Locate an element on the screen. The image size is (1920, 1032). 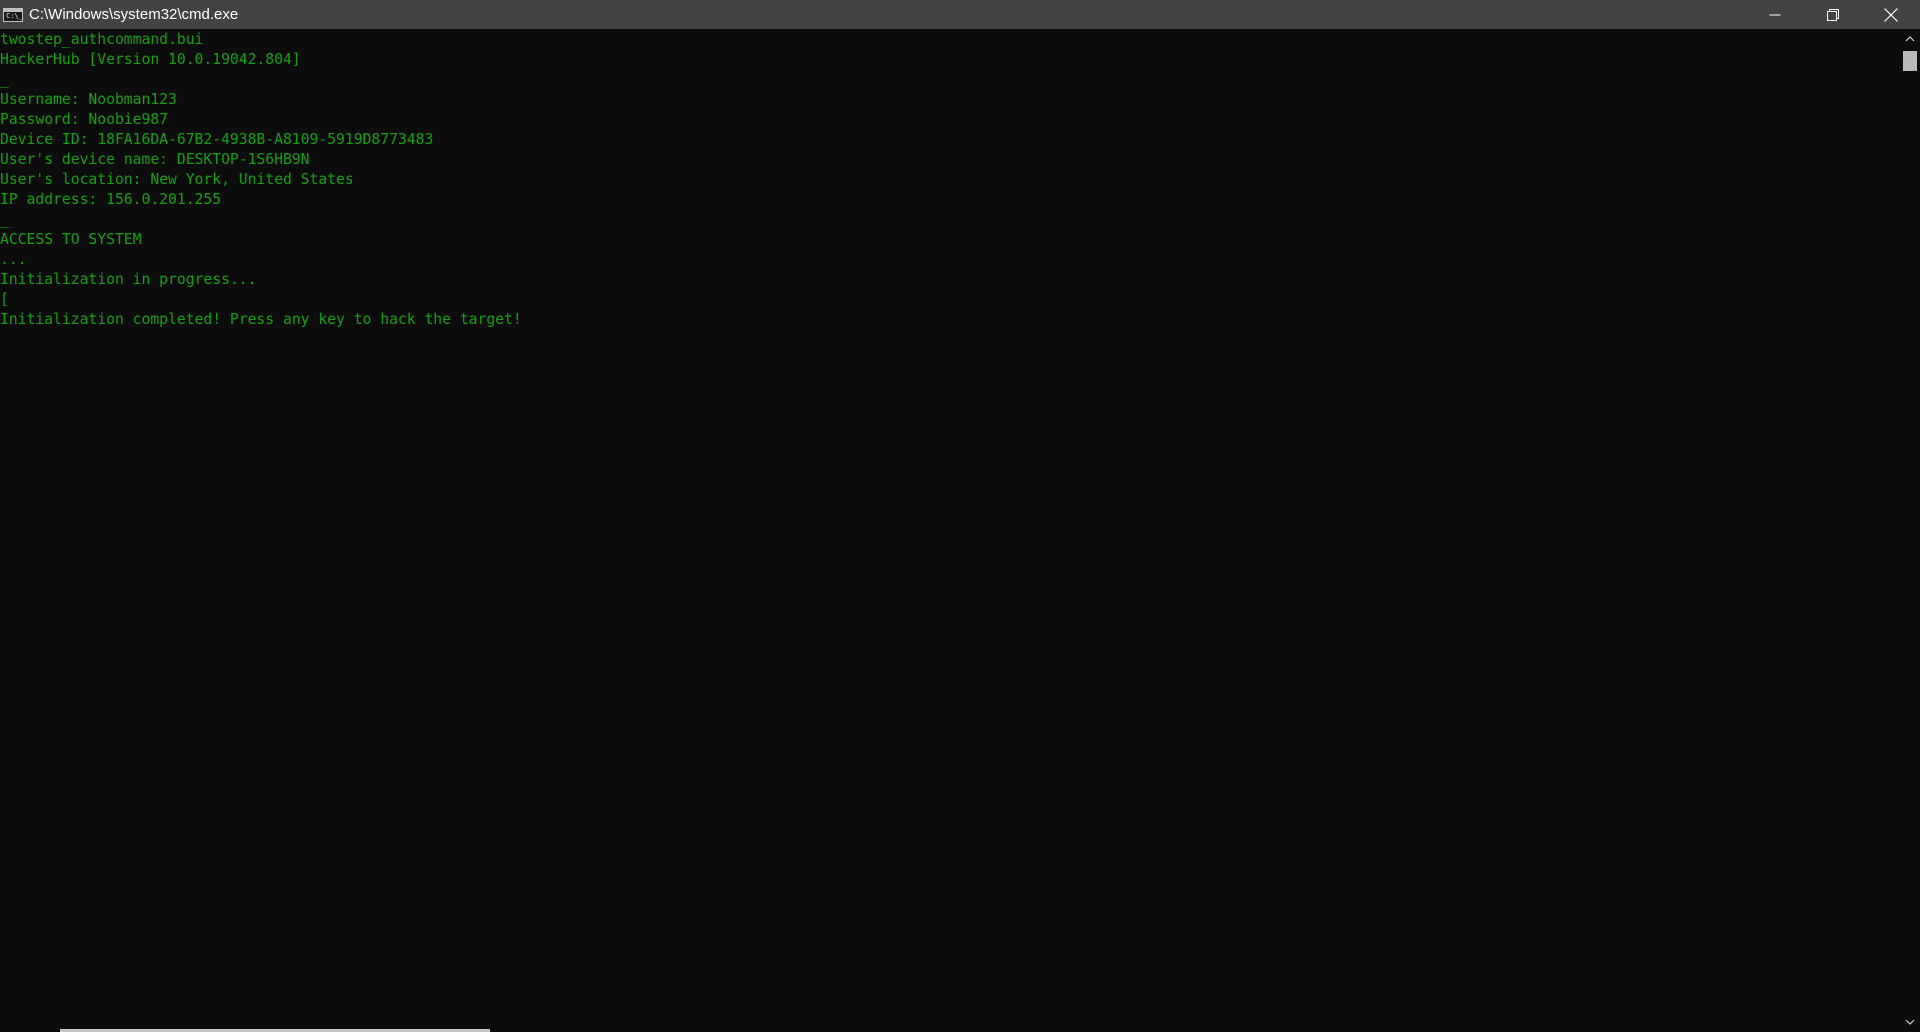
scroll-up-button is located at coordinates (1910, 39).